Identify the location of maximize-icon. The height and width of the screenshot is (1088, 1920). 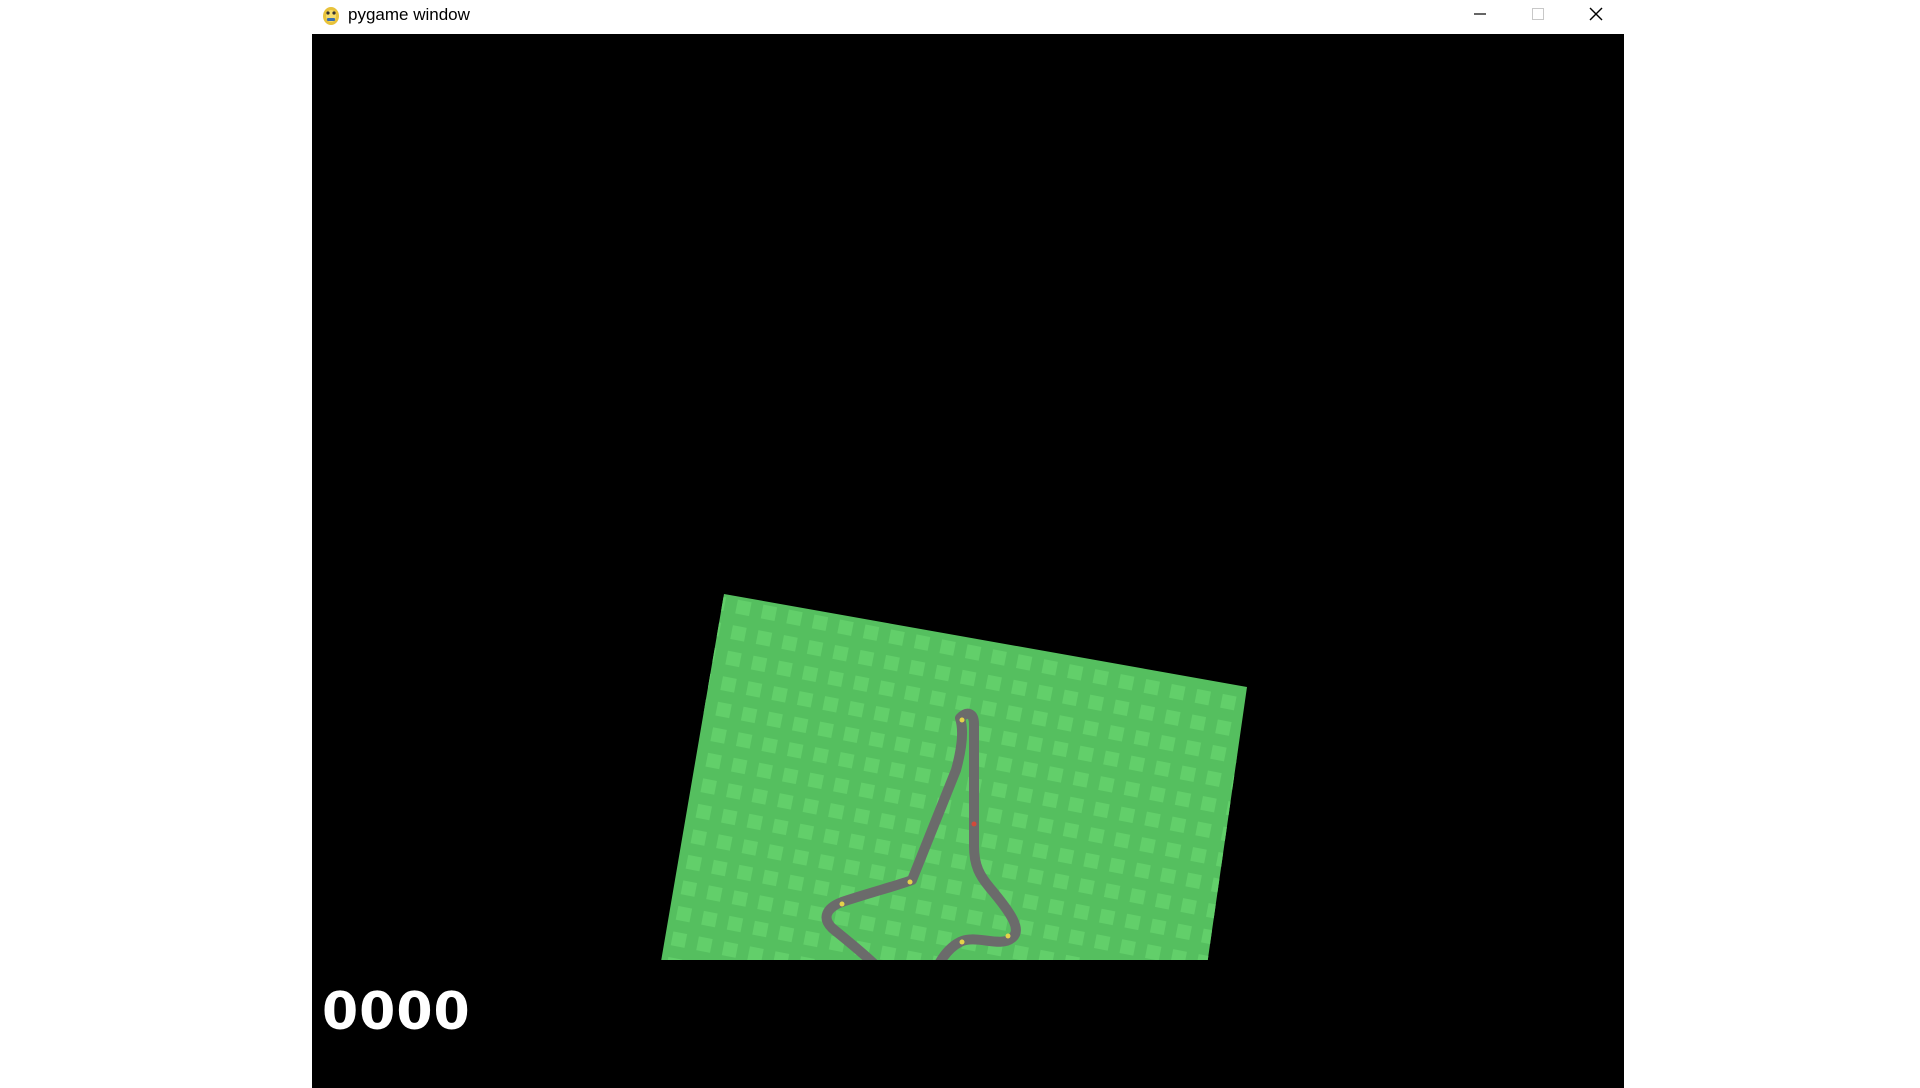
(1538, 14).